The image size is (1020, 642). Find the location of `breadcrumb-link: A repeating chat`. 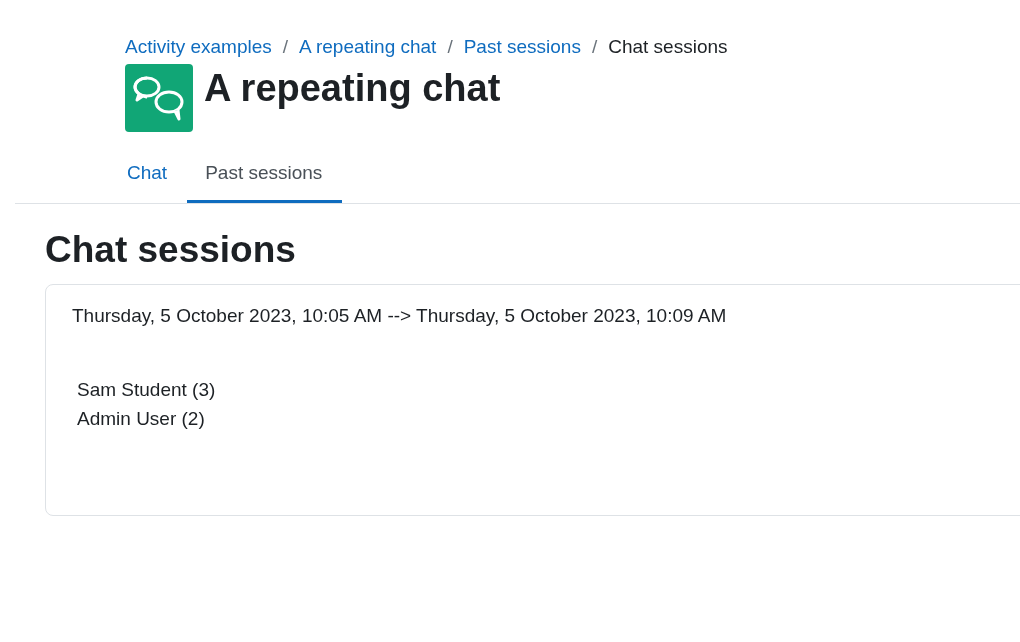

breadcrumb-link: A repeating chat is located at coordinates (368, 47).